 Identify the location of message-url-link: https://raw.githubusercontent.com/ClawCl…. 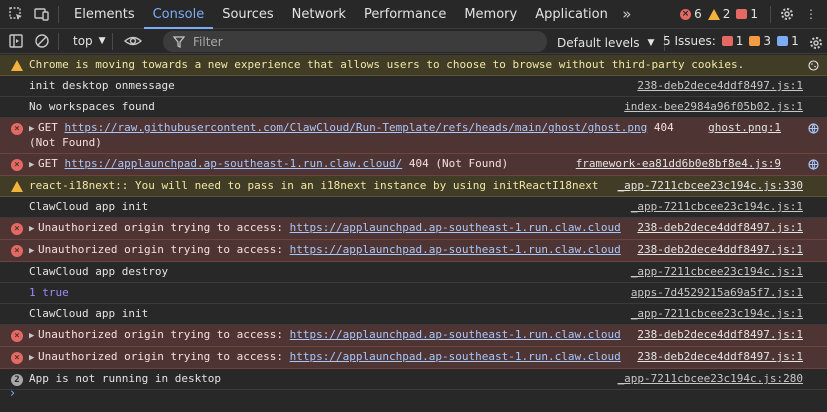
(356, 127).